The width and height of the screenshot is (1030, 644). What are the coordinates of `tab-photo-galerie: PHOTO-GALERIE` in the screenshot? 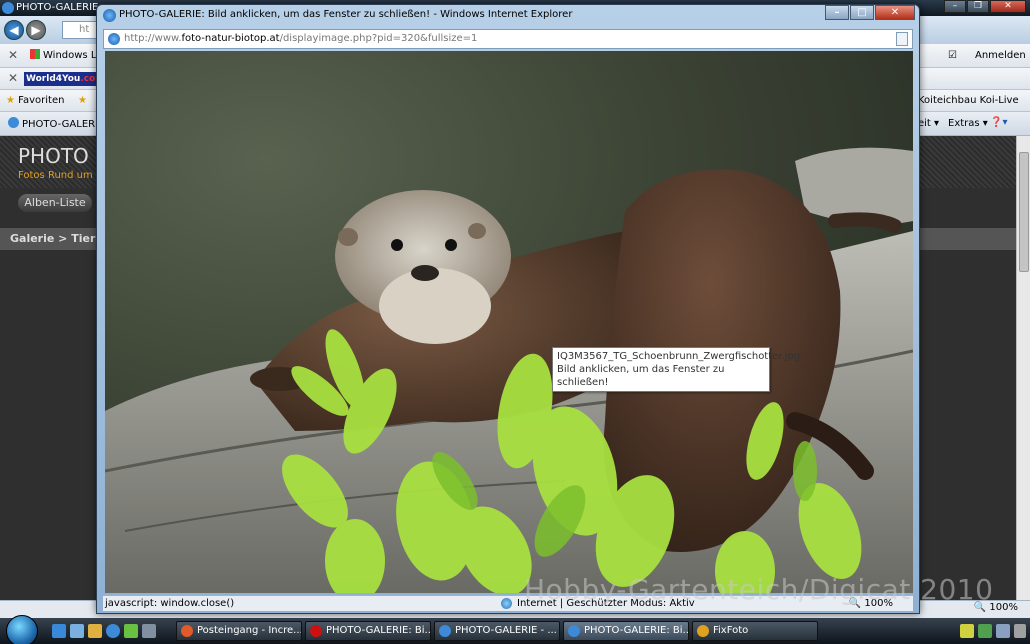 It's located at (56, 124).